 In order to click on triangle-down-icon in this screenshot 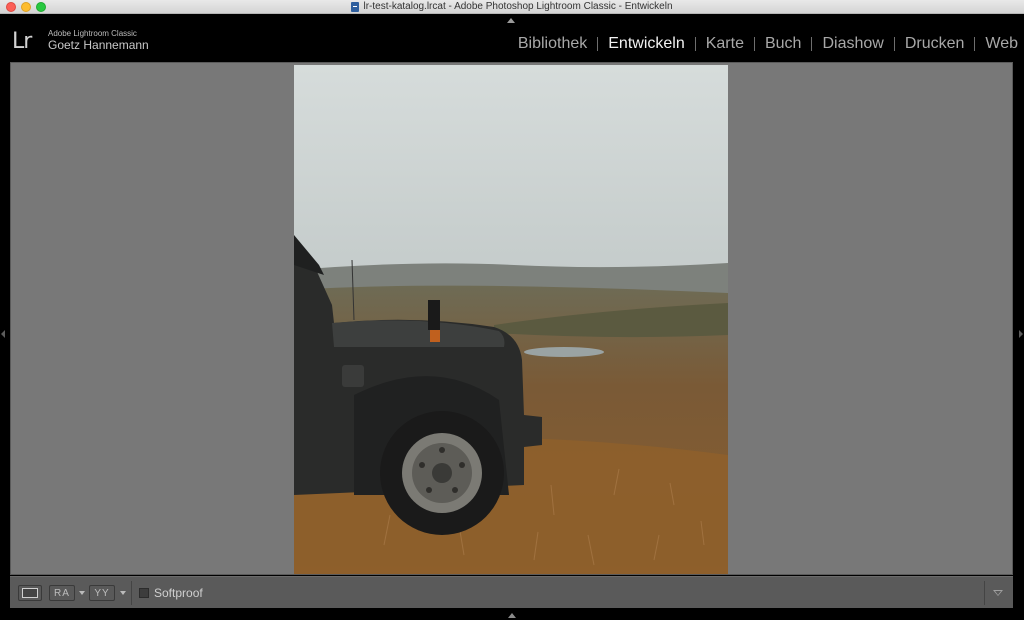, I will do `click(998, 593)`.